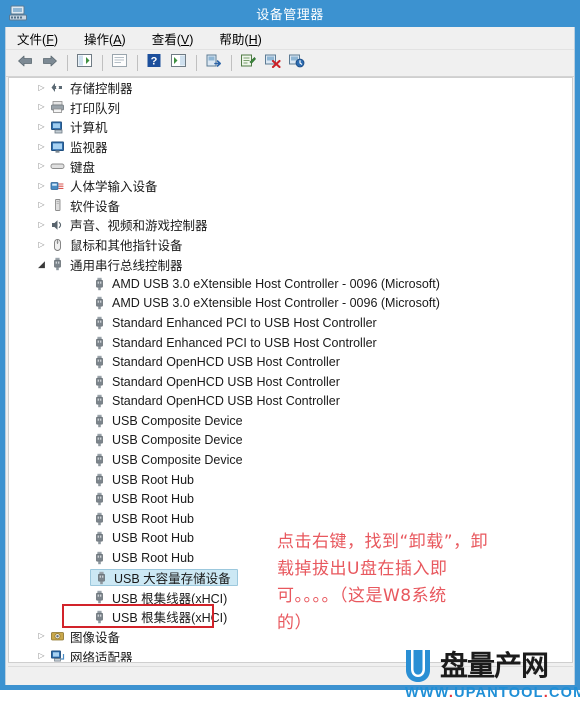 This screenshot has height=713, width=580. Describe the element at coordinates (154, 63) in the screenshot. I see `help-button: ?` at that location.